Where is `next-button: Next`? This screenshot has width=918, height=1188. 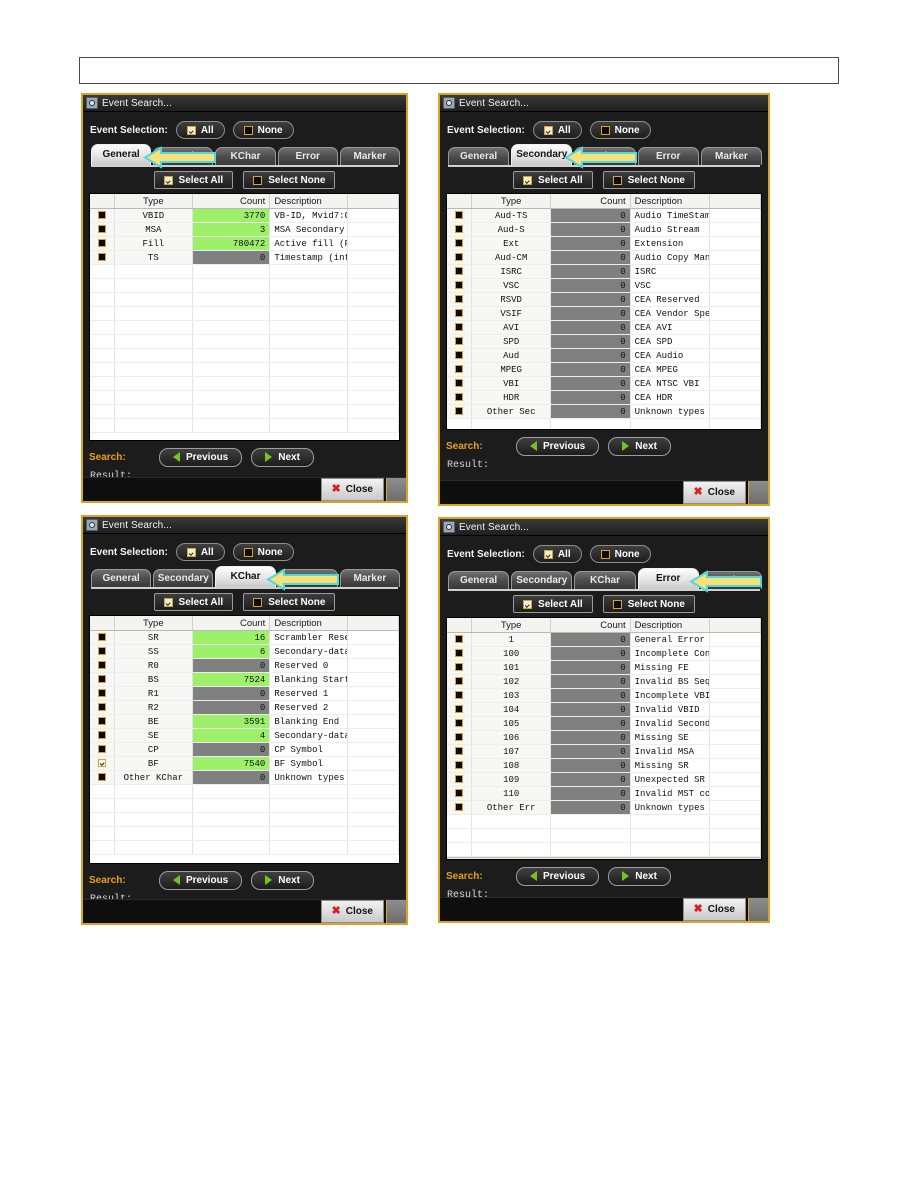 next-button: Next is located at coordinates (639, 446).